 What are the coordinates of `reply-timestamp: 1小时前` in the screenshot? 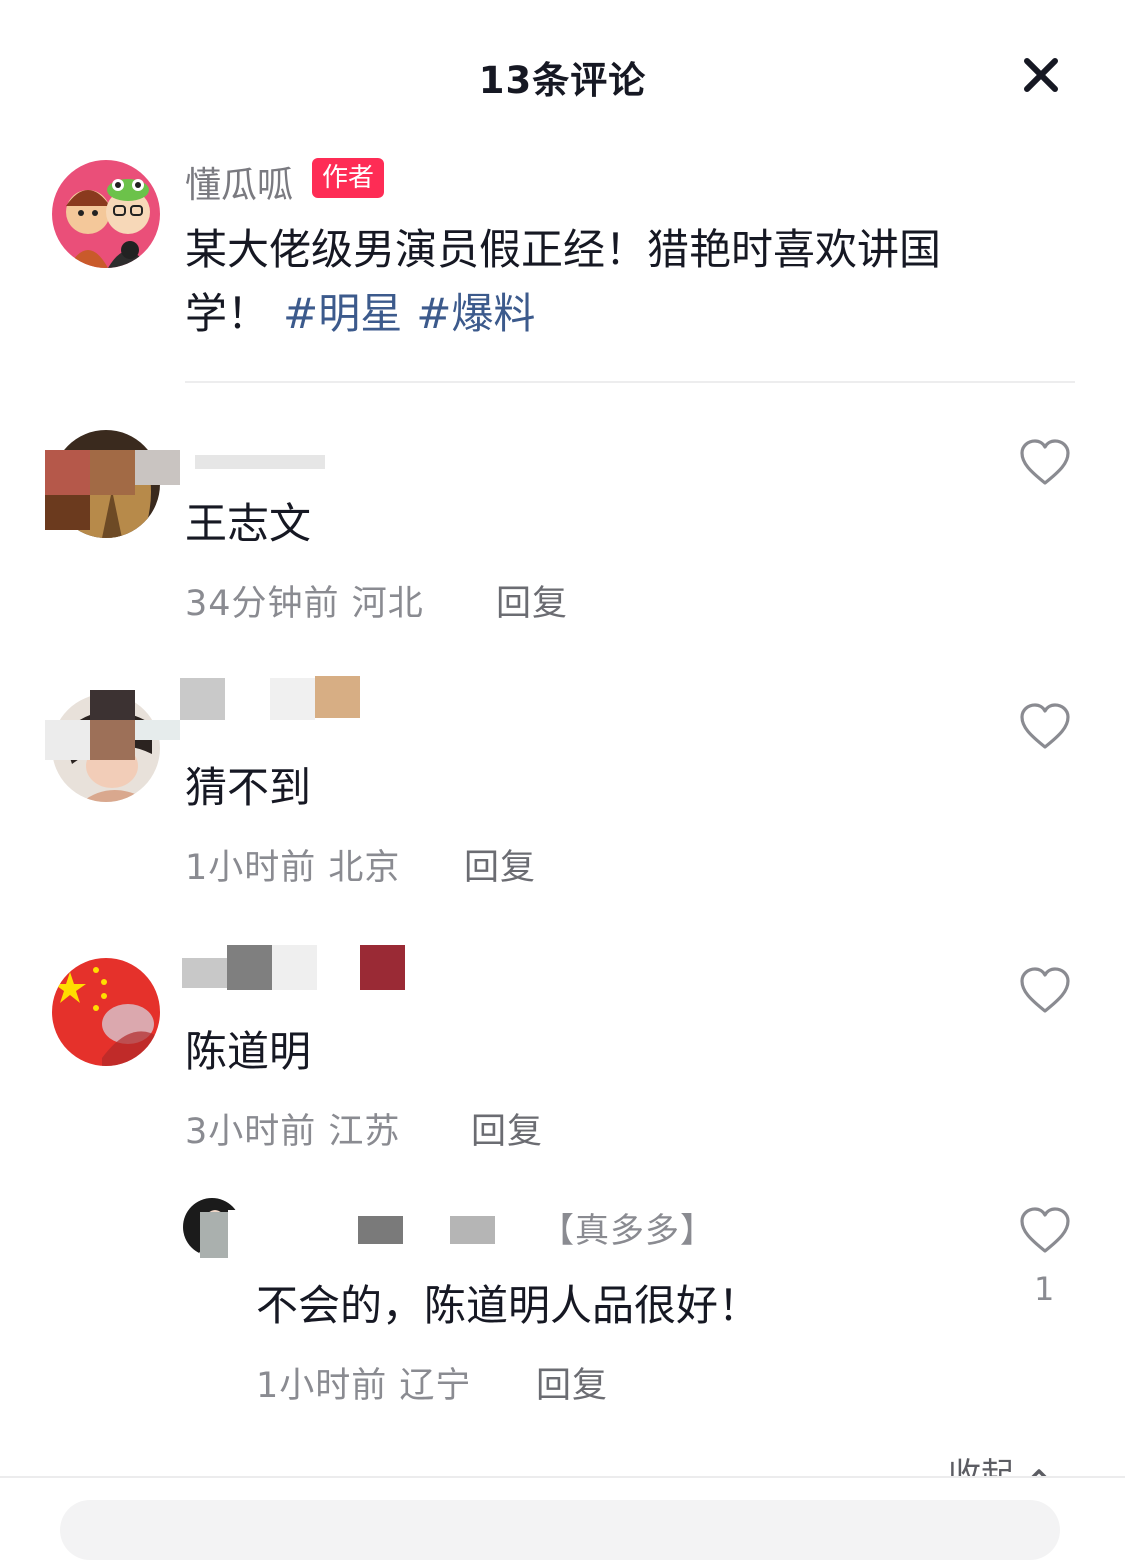 It's located at (322, 1386).